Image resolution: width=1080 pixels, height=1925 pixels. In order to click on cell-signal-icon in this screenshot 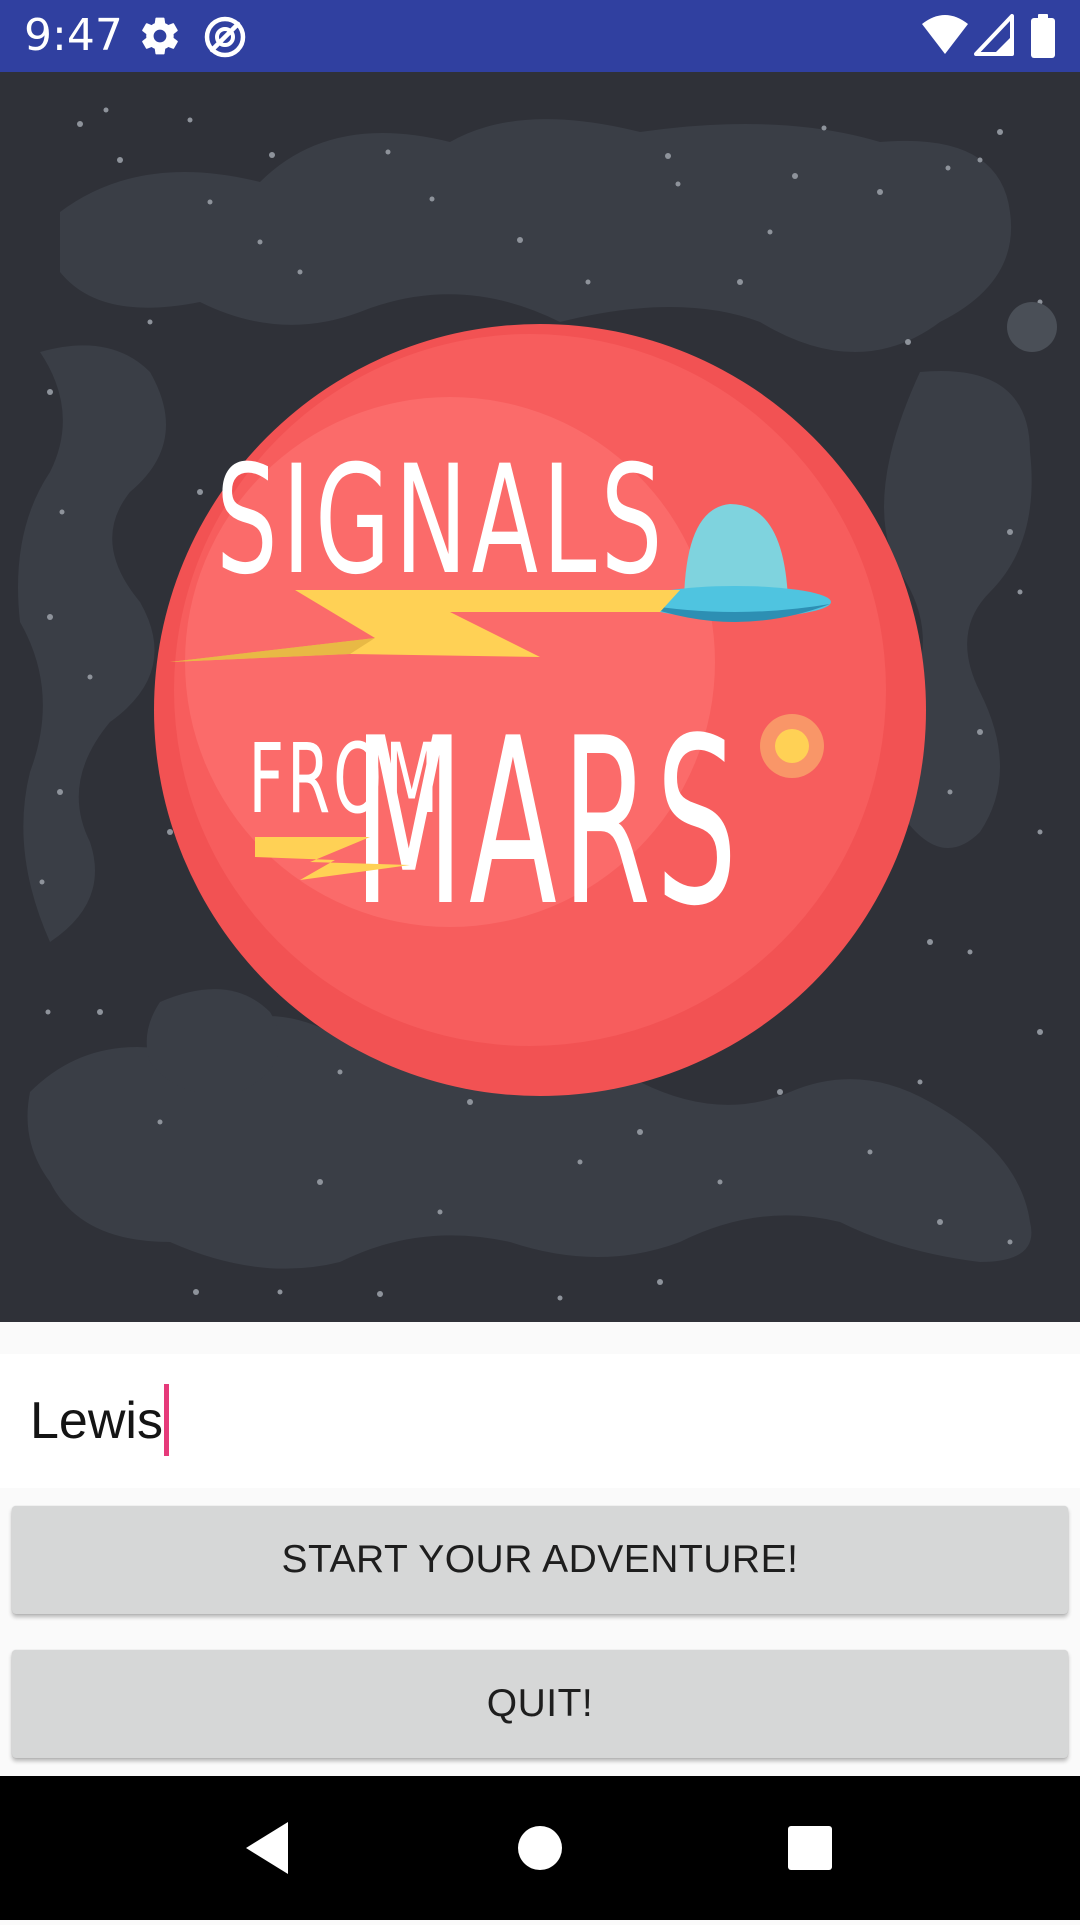, I will do `click(994, 37)`.